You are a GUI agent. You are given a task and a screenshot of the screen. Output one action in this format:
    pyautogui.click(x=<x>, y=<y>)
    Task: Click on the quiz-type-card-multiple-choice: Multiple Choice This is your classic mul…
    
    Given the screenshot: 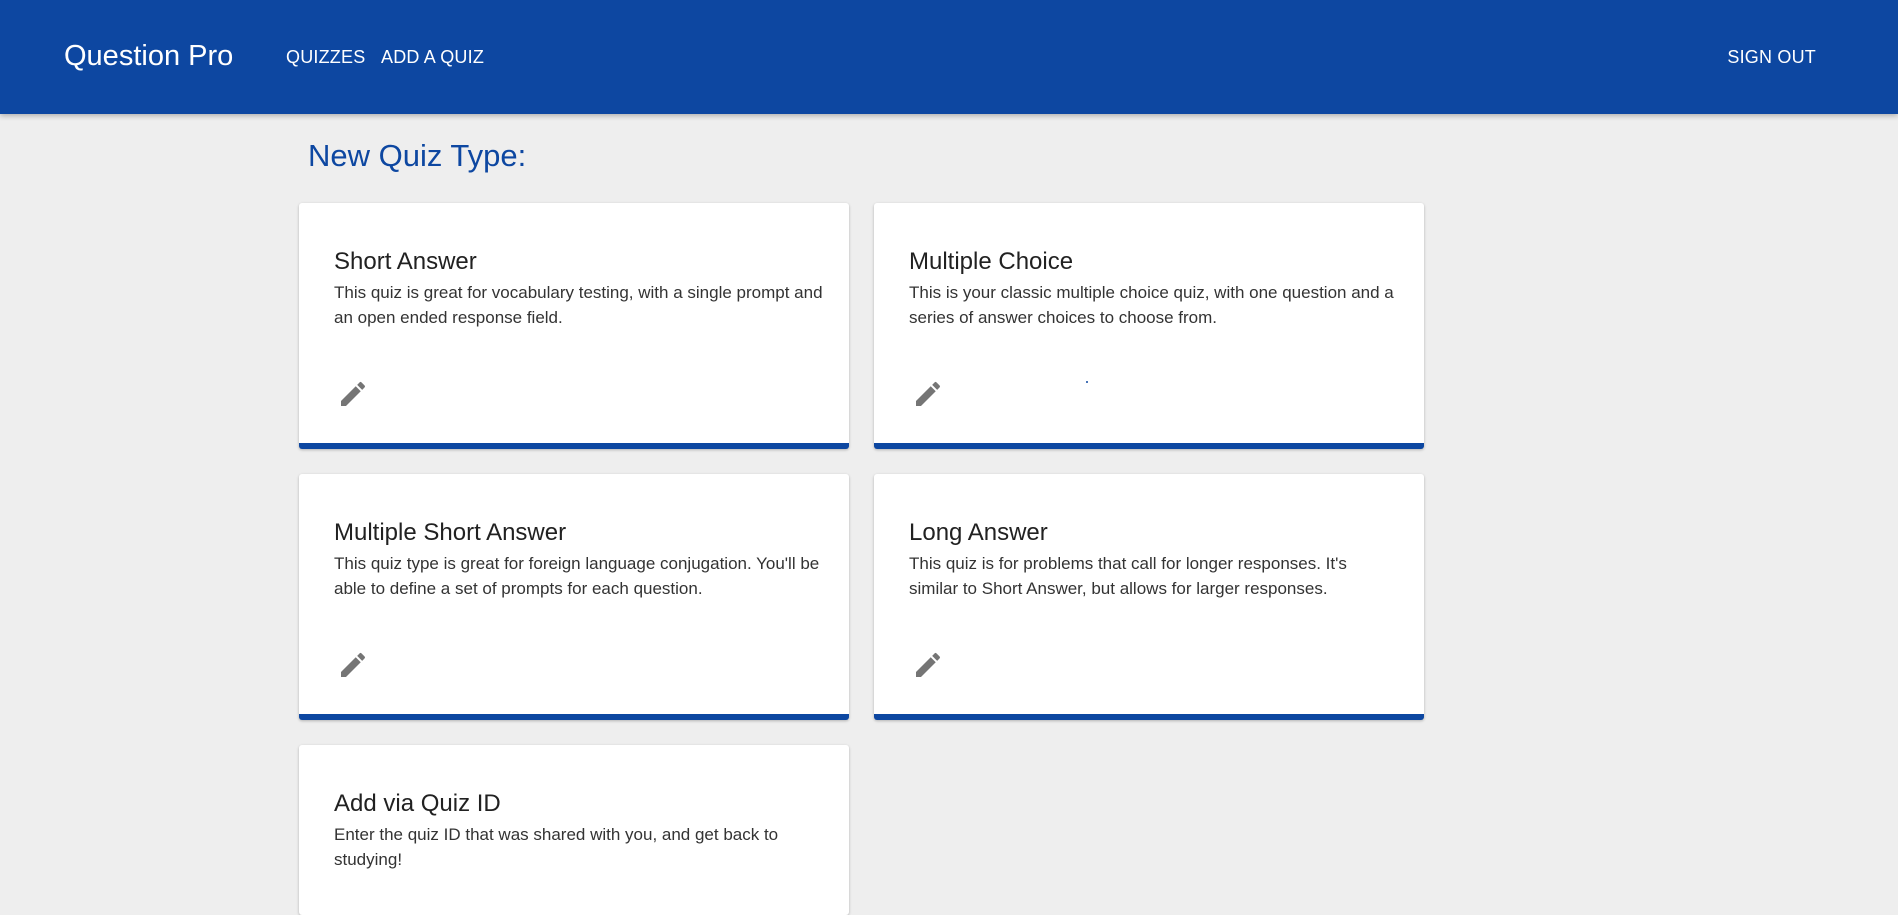 What is the action you would take?
    pyautogui.click(x=1149, y=326)
    